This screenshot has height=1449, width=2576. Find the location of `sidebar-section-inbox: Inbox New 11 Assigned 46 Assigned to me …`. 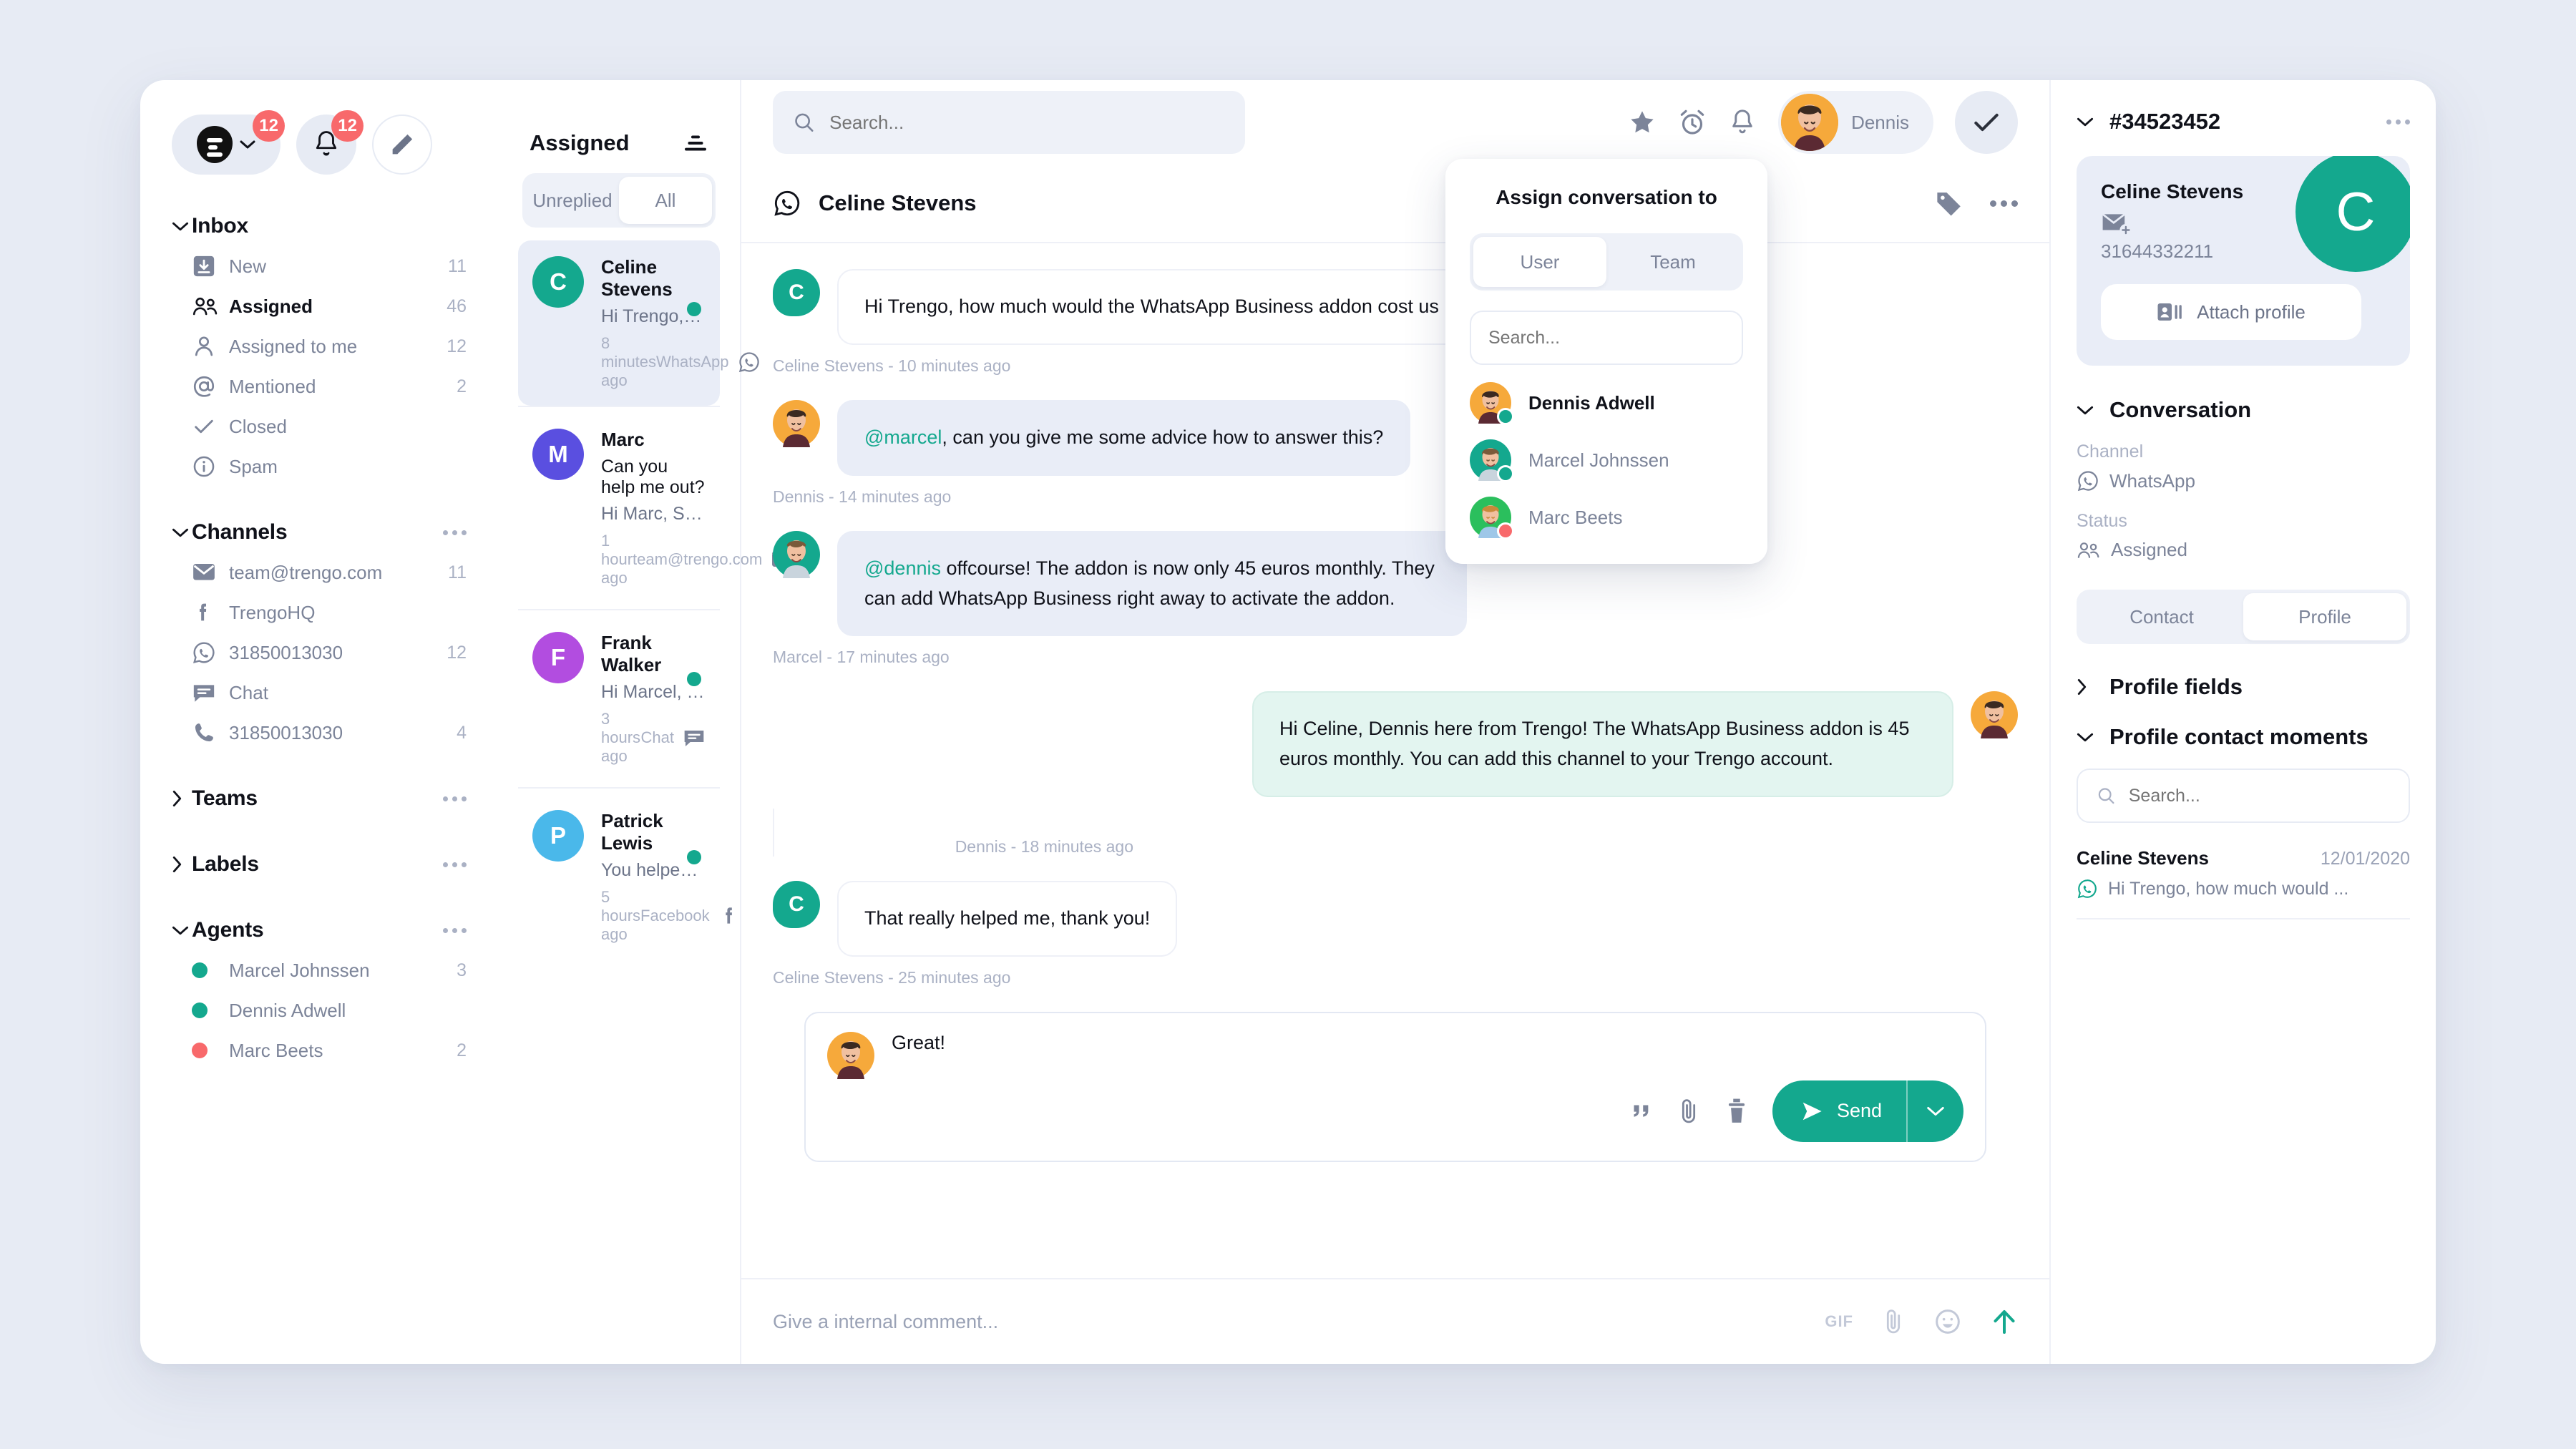

sidebar-section-inbox: Inbox New 11 Assigned 46 Assigned to me … is located at coordinates (319, 346).